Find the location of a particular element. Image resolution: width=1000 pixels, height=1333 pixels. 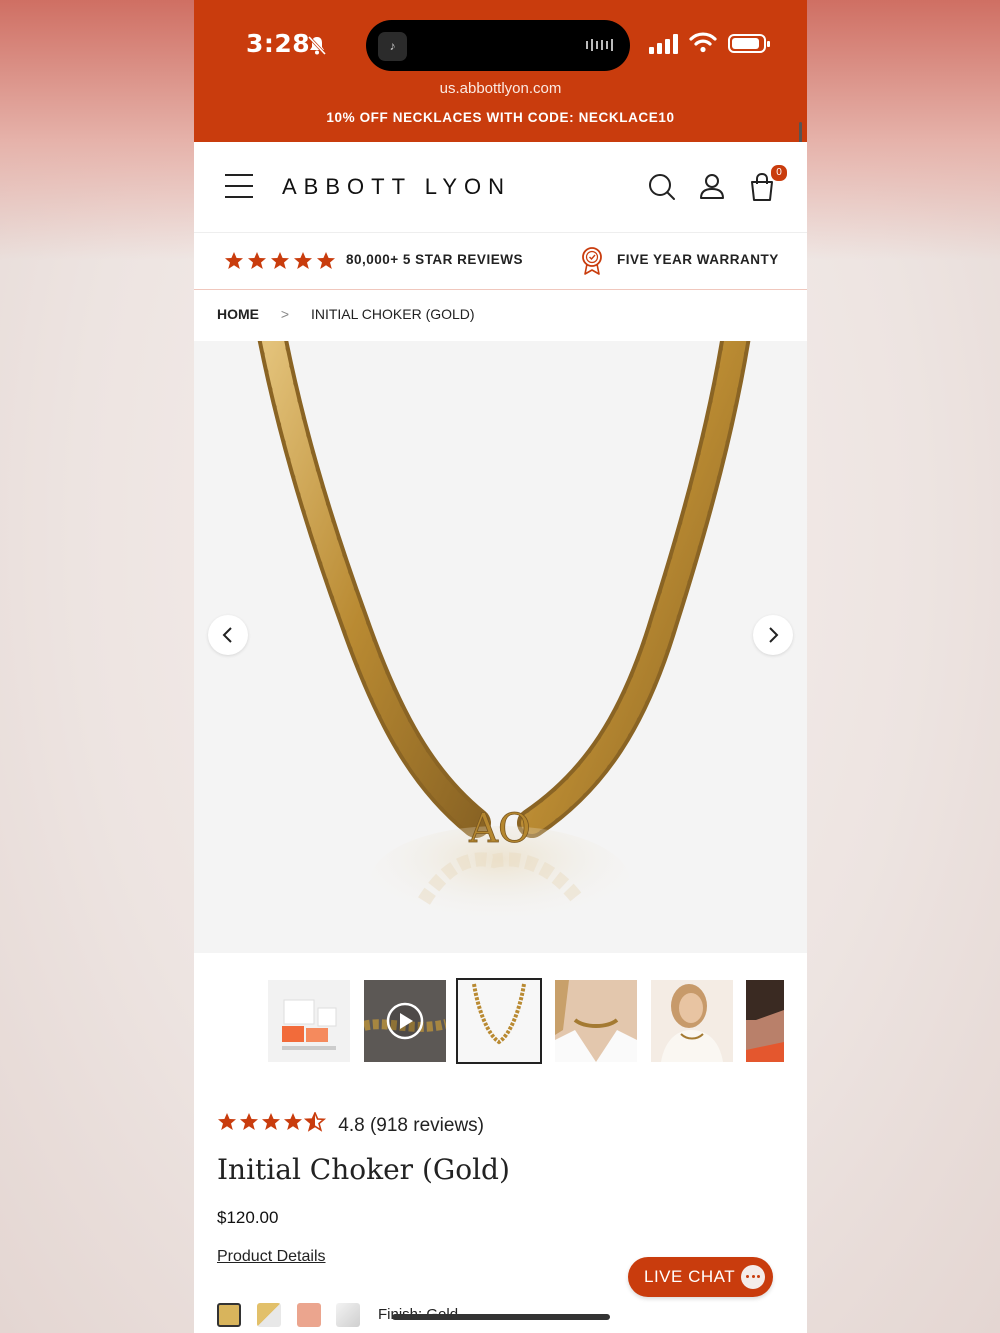

model-partial-image is located at coordinates (765, 1021).